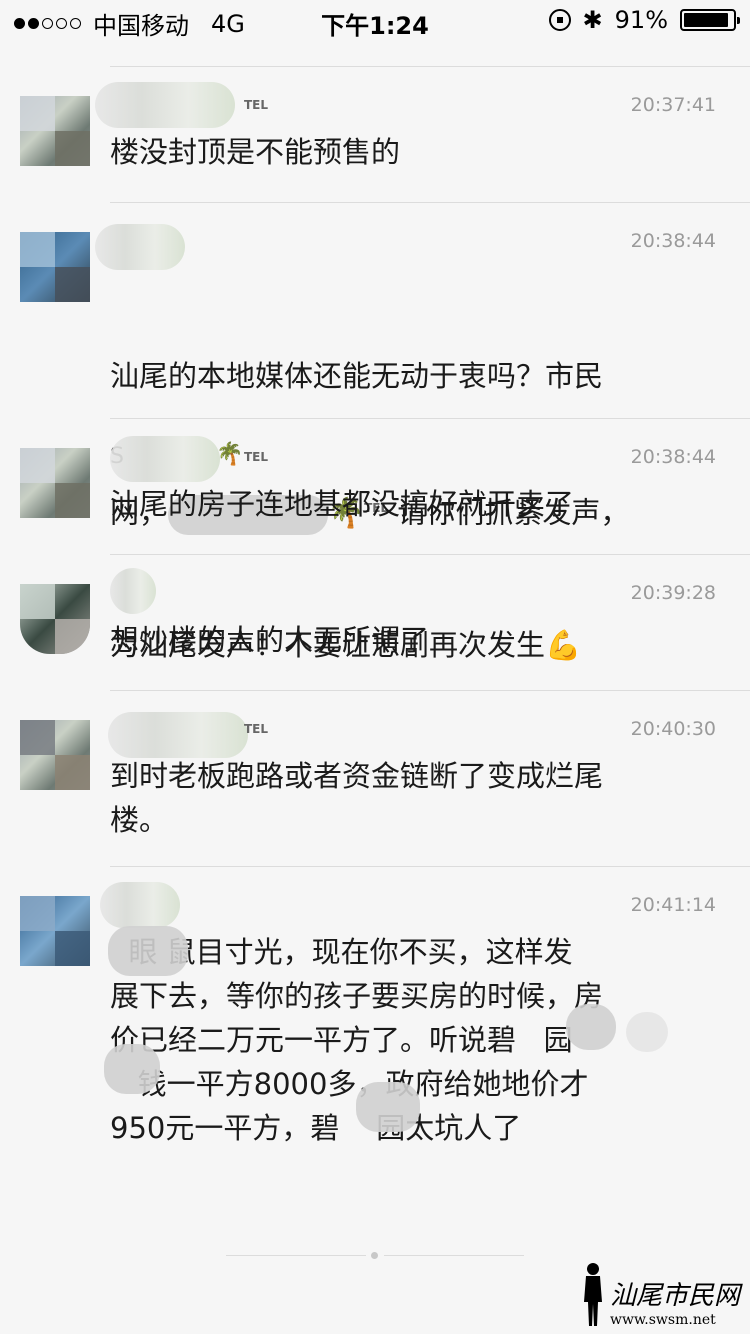 The height and width of the screenshot is (1334, 750). Describe the element at coordinates (673, 905) in the screenshot. I see `comment-time: 20:41:14` at that location.